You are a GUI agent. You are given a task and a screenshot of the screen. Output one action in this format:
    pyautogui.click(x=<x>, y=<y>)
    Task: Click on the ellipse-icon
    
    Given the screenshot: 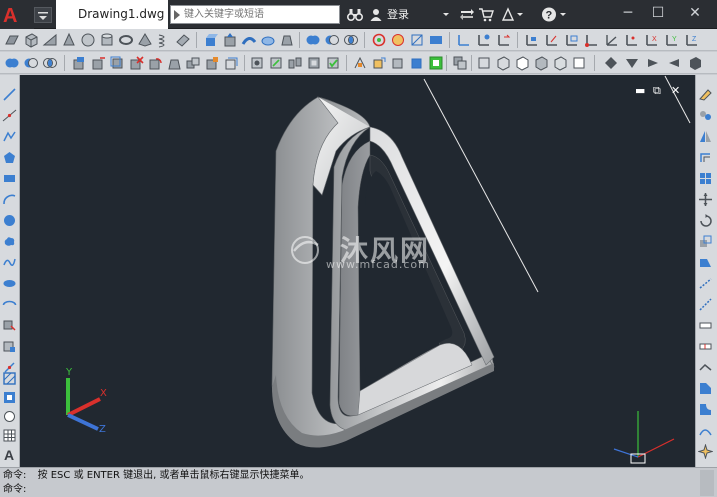 What is the action you would take?
    pyautogui.click(x=9, y=283)
    